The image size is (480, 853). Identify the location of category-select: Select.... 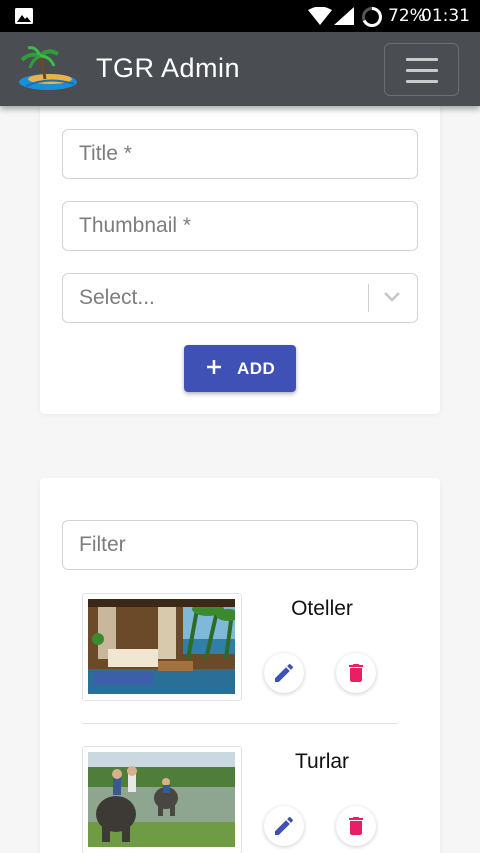
(240, 298).